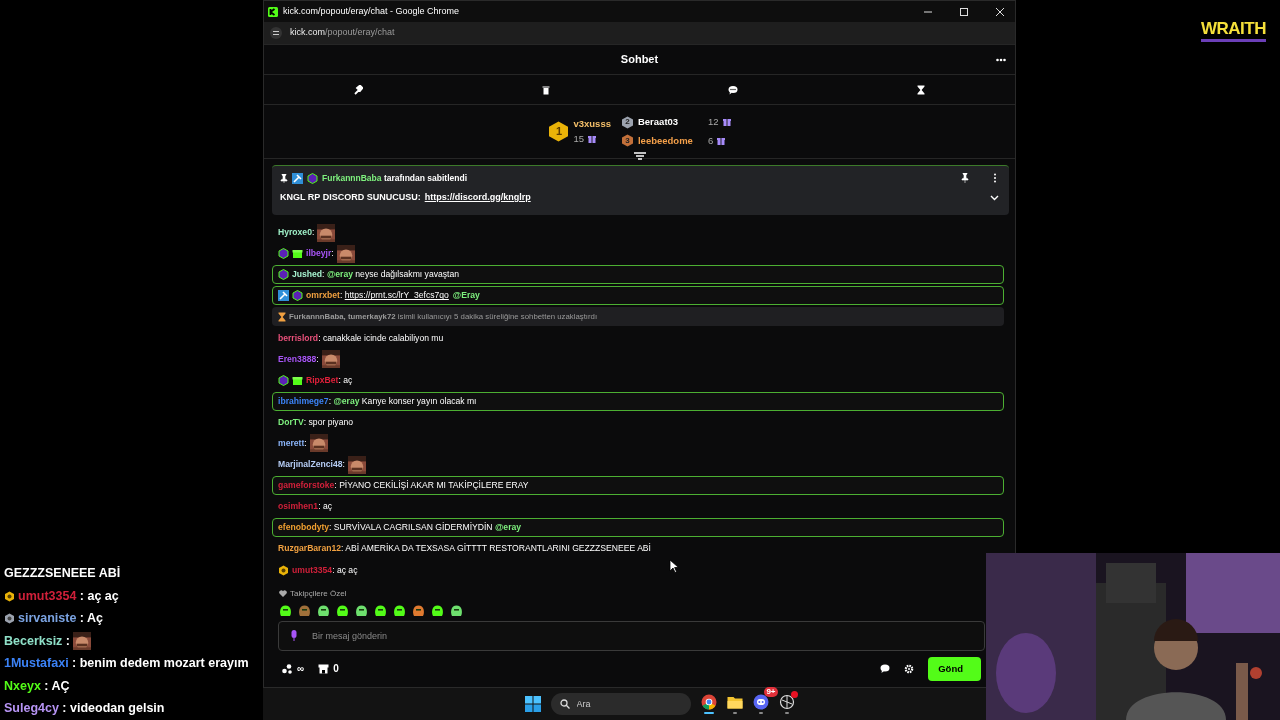 The width and height of the screenshot is (1280, 720). What do you see at coordinates (315, 422) in the screenshot?
I see `chat-message: DorTV: spor piyano` at bounding box center [315, 422].